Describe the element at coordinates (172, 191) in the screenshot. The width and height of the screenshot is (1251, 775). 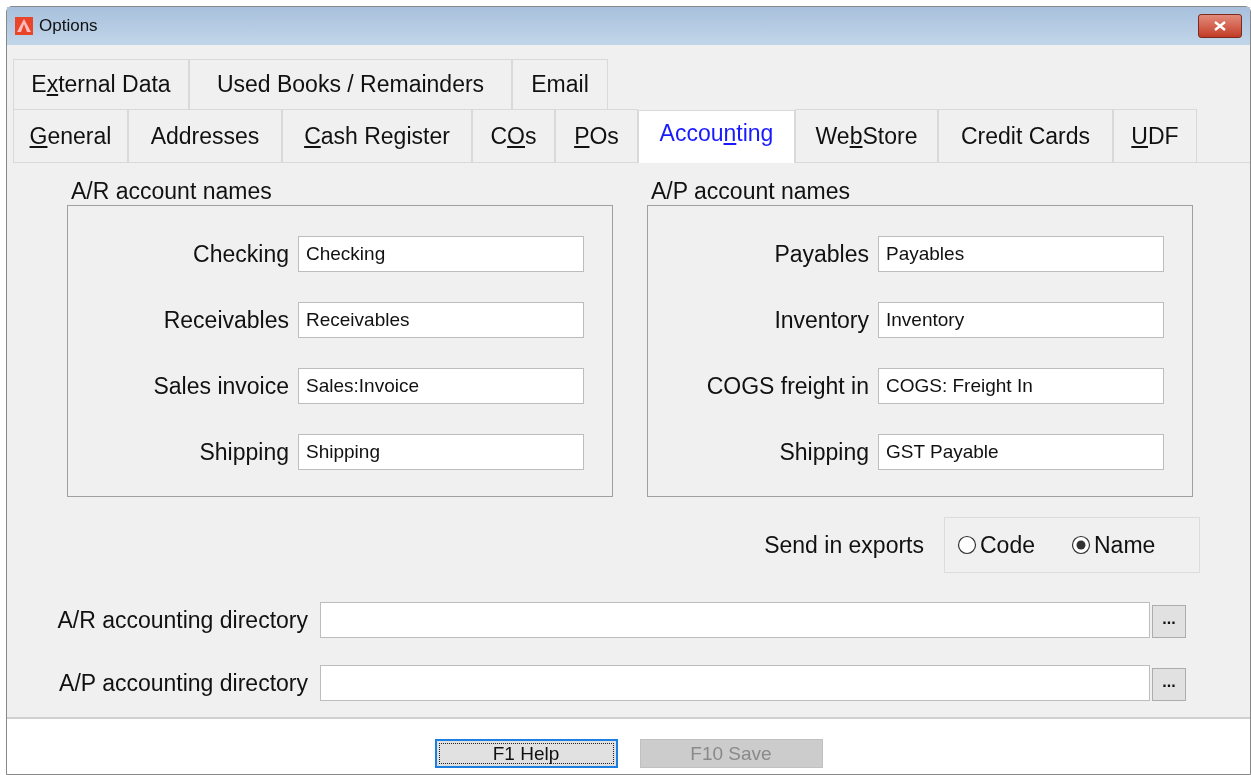
I see `group-title: A/R account names` at that location.